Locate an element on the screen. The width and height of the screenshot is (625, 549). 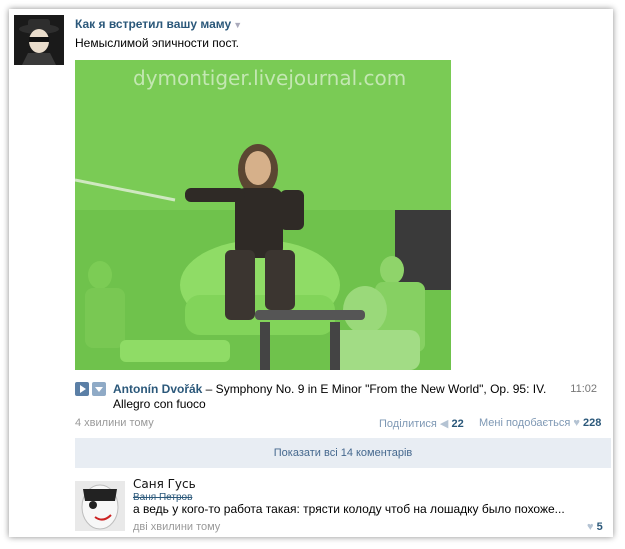
commenter-name: Саня Гусь is located at coordinates (164, 484).